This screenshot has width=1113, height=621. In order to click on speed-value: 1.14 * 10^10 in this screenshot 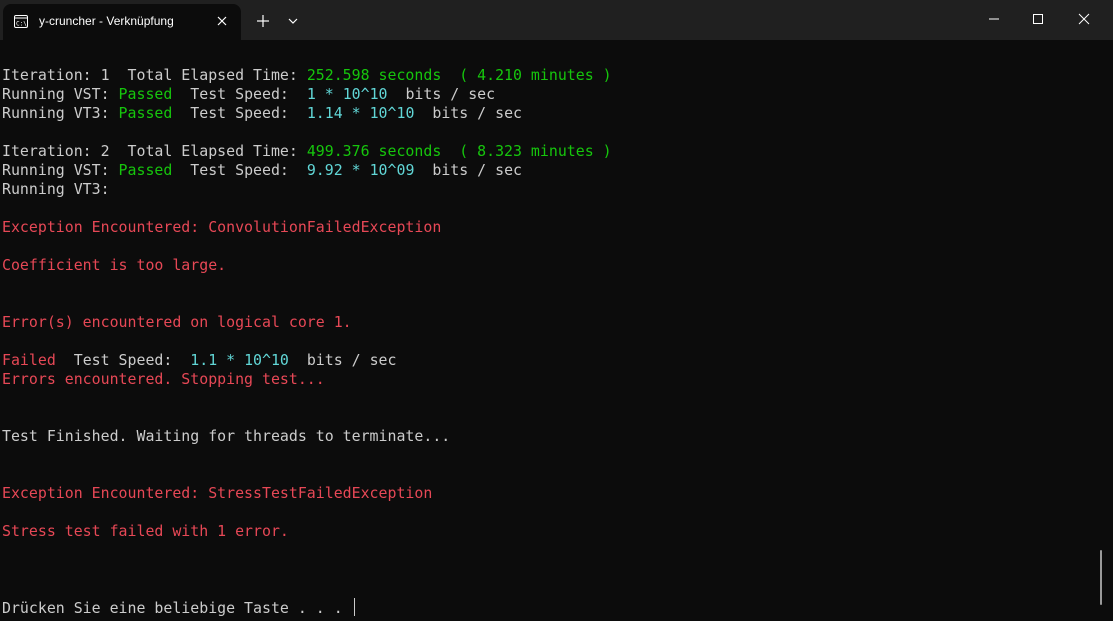, I will do `click(360, 113)`.